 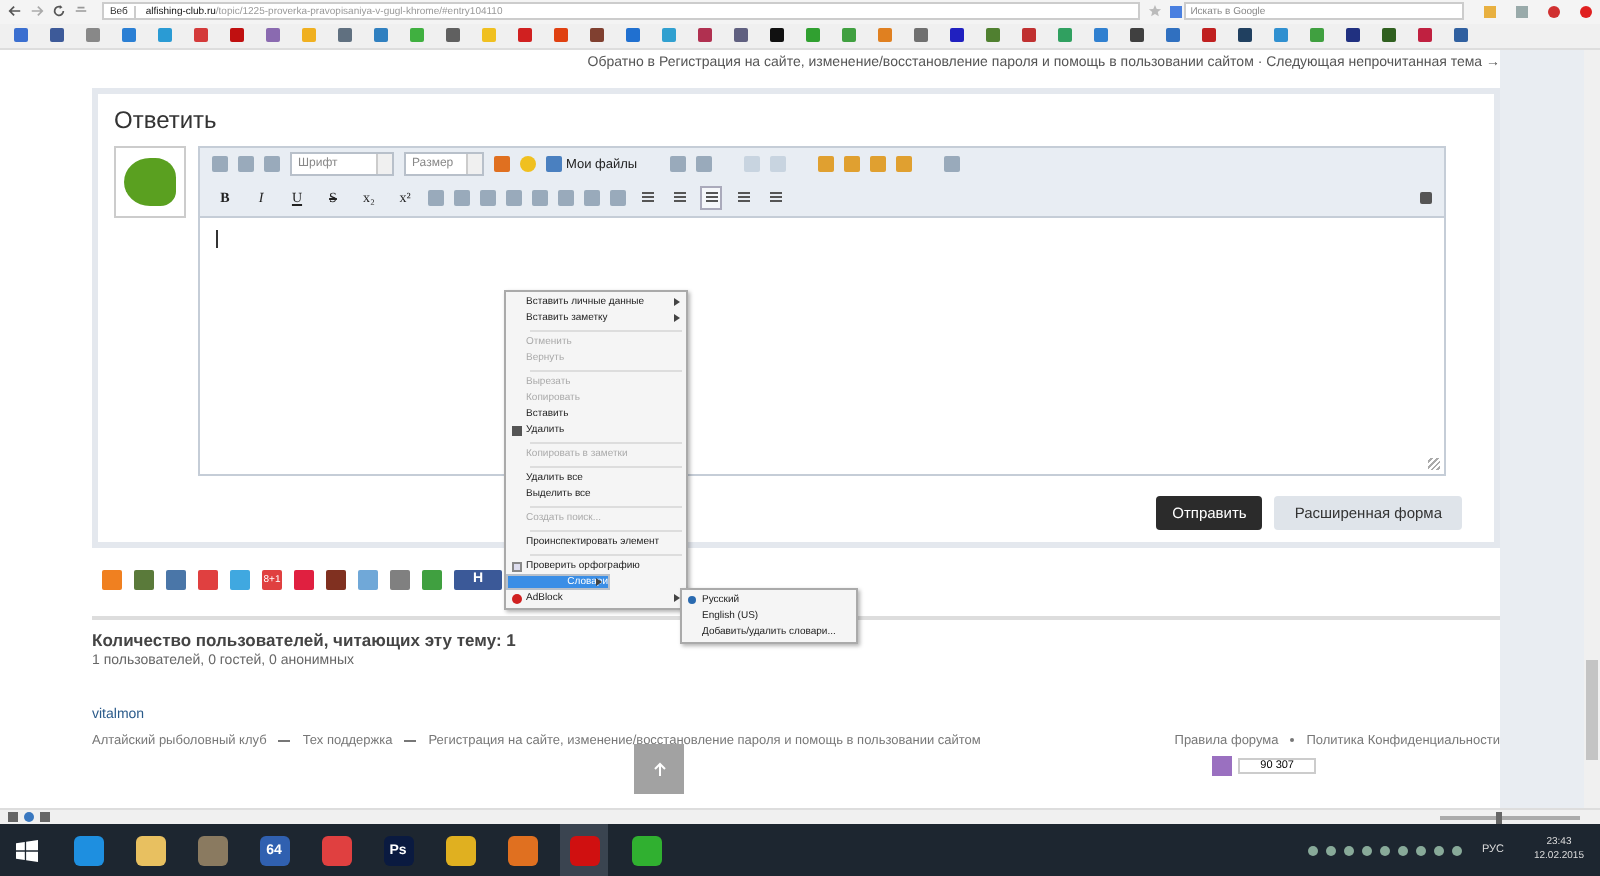 I want to click on text-color-icon, so click(x=502, y=164).